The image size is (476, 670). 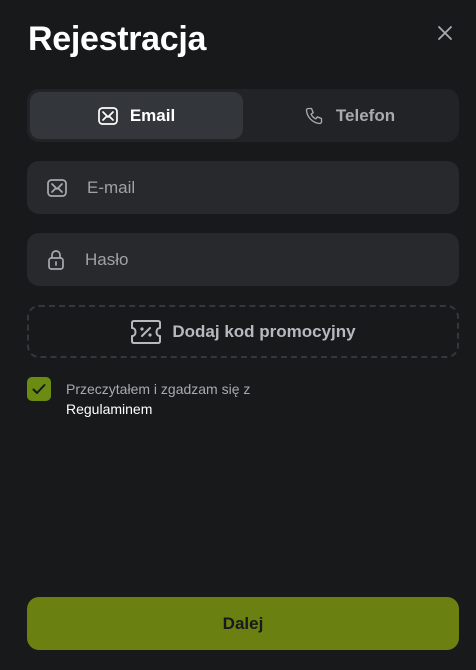 I want to click on terms-text: Przeczytałem i zgadzam się z Regulaminem, so click(x=158, y=399).